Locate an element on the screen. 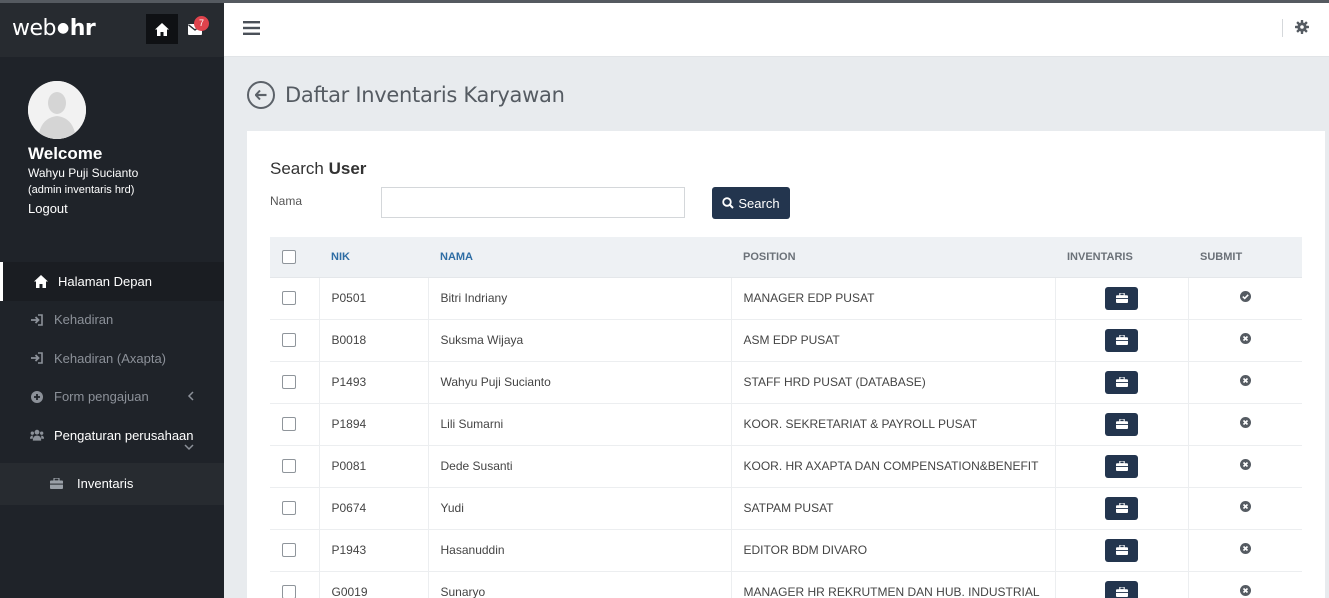 This screenshot has height=598, width=1329. sign-in-icon is located at coordinates (37, 320).